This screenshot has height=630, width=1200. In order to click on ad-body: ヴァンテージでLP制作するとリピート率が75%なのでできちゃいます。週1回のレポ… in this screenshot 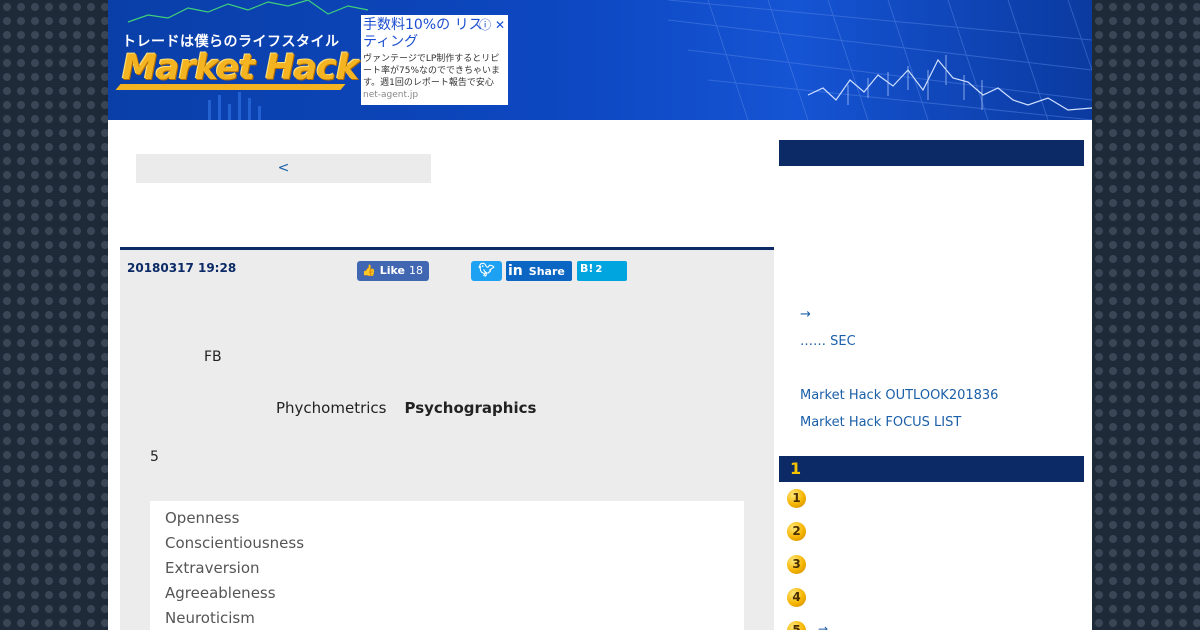, I will do `click(434, 77)`.